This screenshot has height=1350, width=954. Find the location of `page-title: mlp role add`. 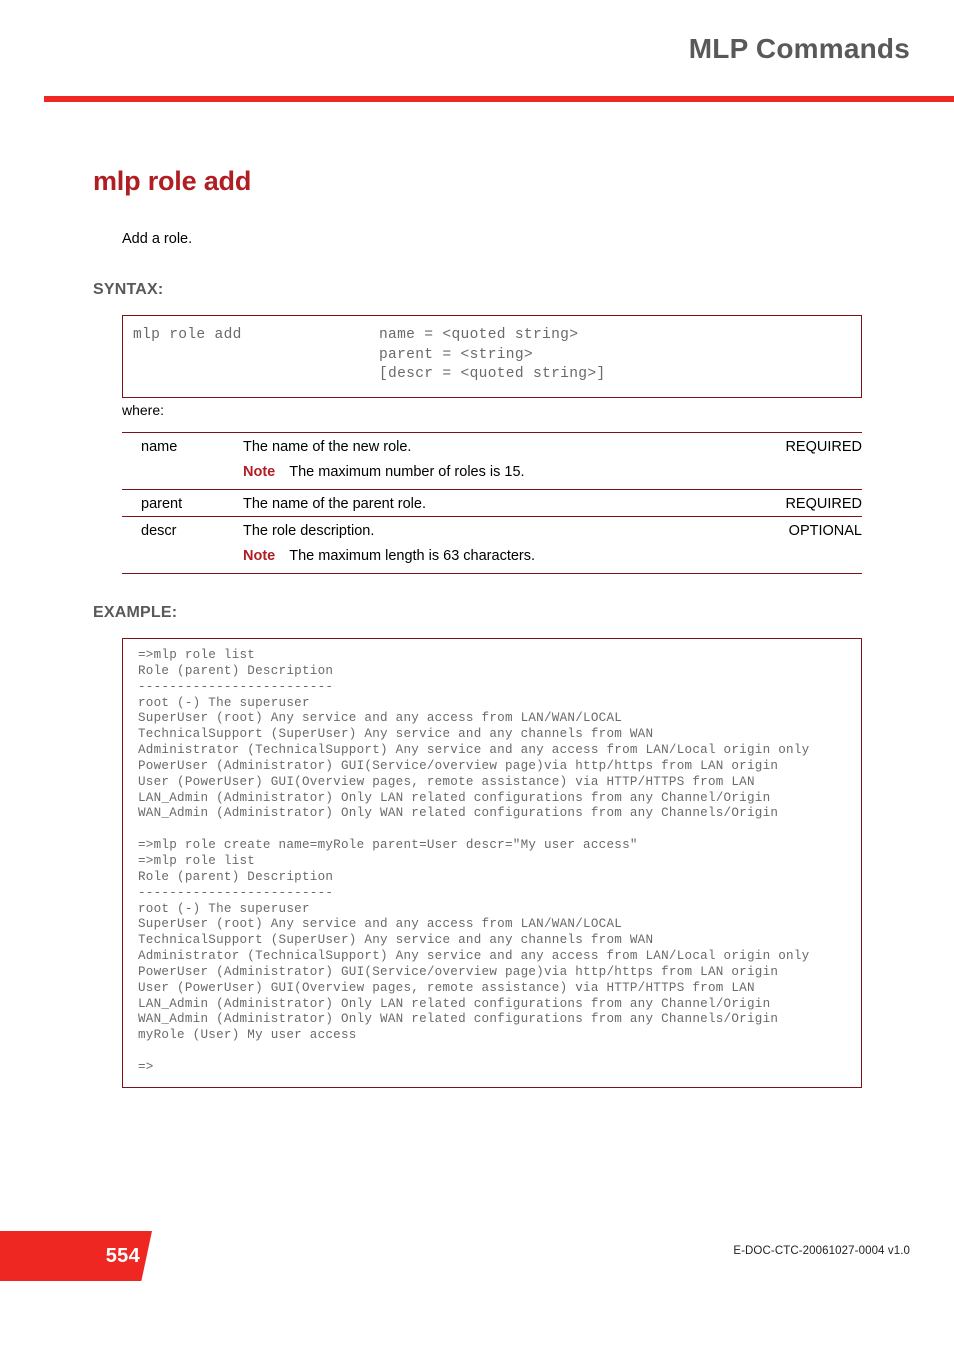

page-title: mlp role add is located at coordinates (172, 181).